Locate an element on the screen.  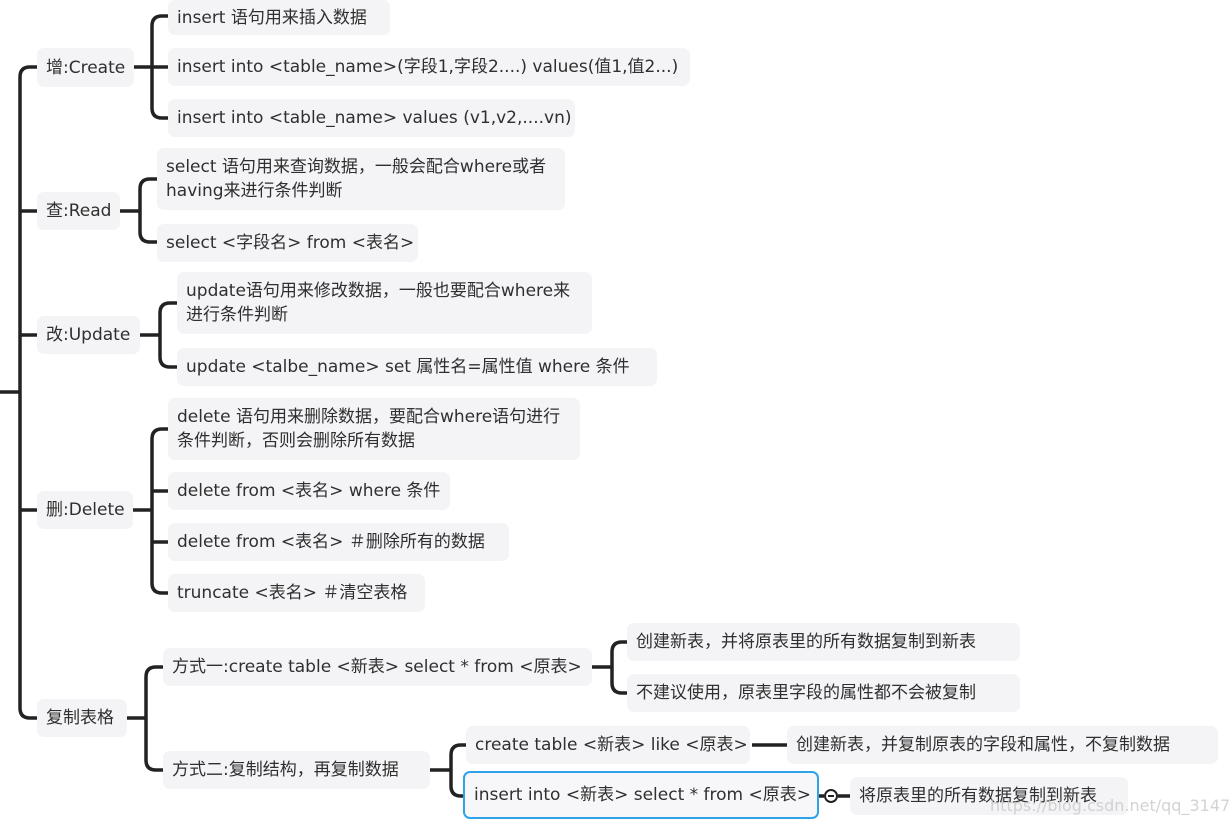
node-way1-child: 不建议使用，原表里字段的属性都不会被复制 is located at coordinates (823, 693).